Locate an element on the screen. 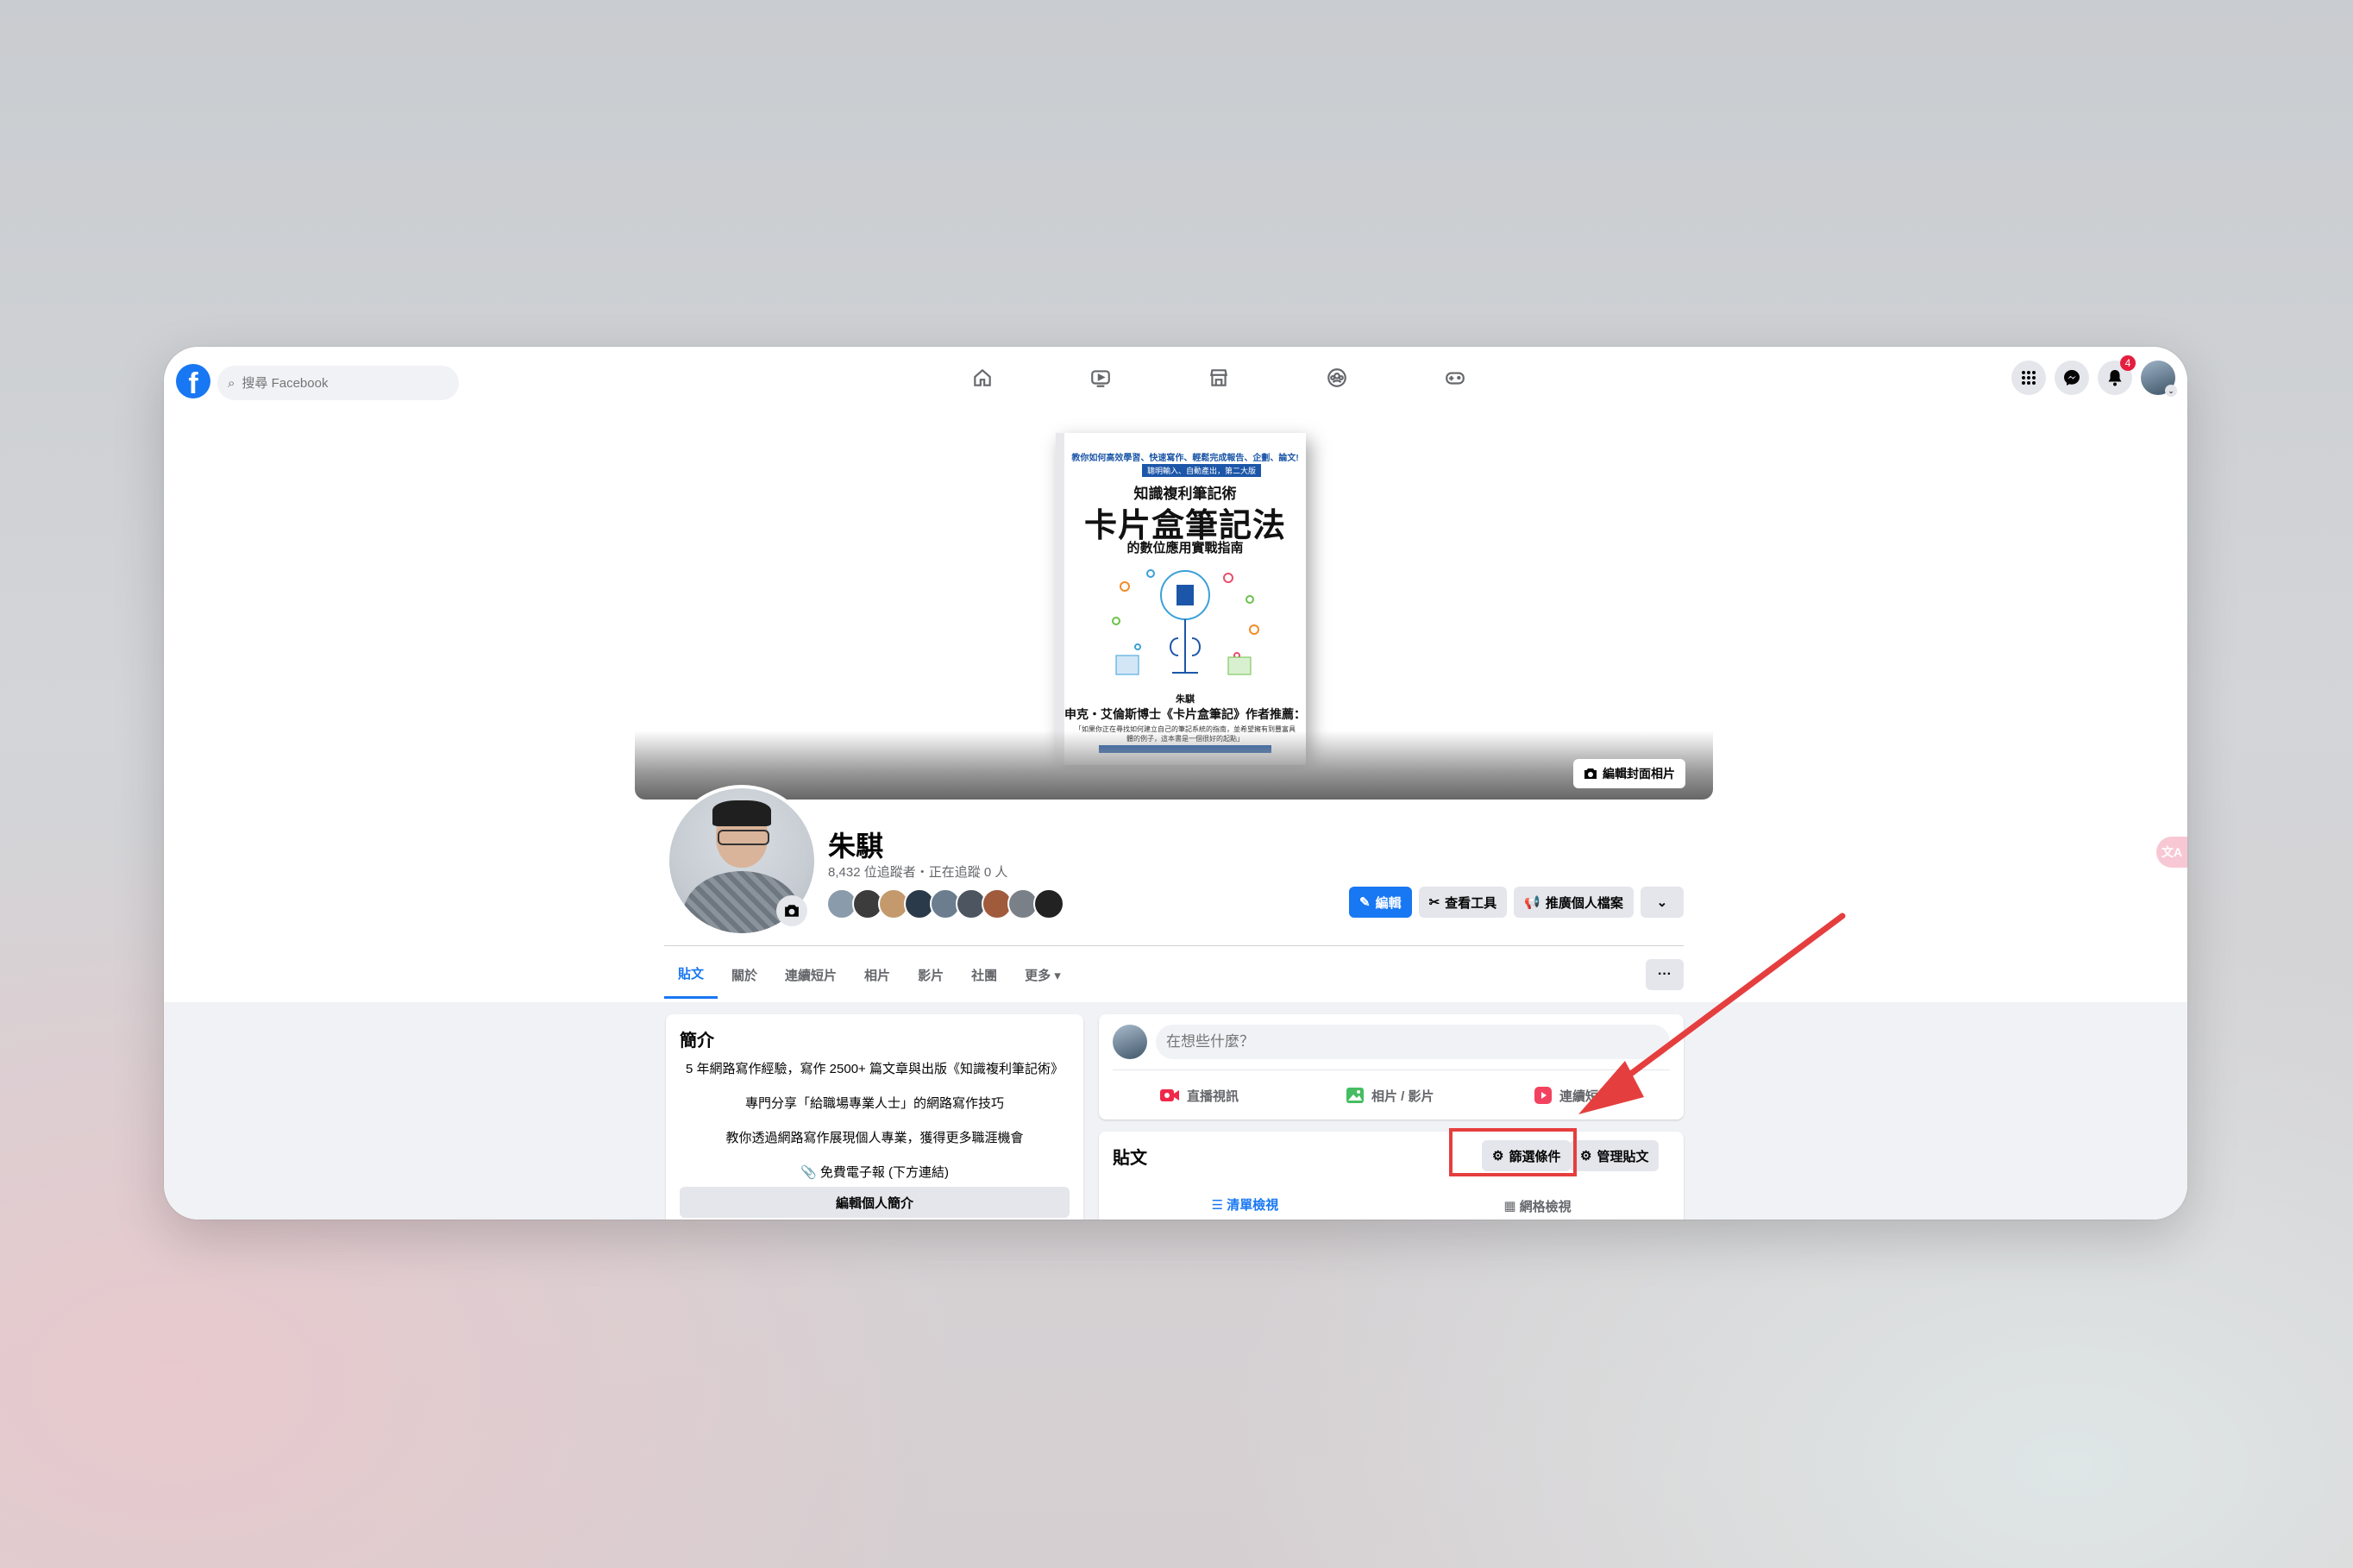 This screenshot has height=1568, width=2353. live-video-icon is located at coordinates (1169, 1095).